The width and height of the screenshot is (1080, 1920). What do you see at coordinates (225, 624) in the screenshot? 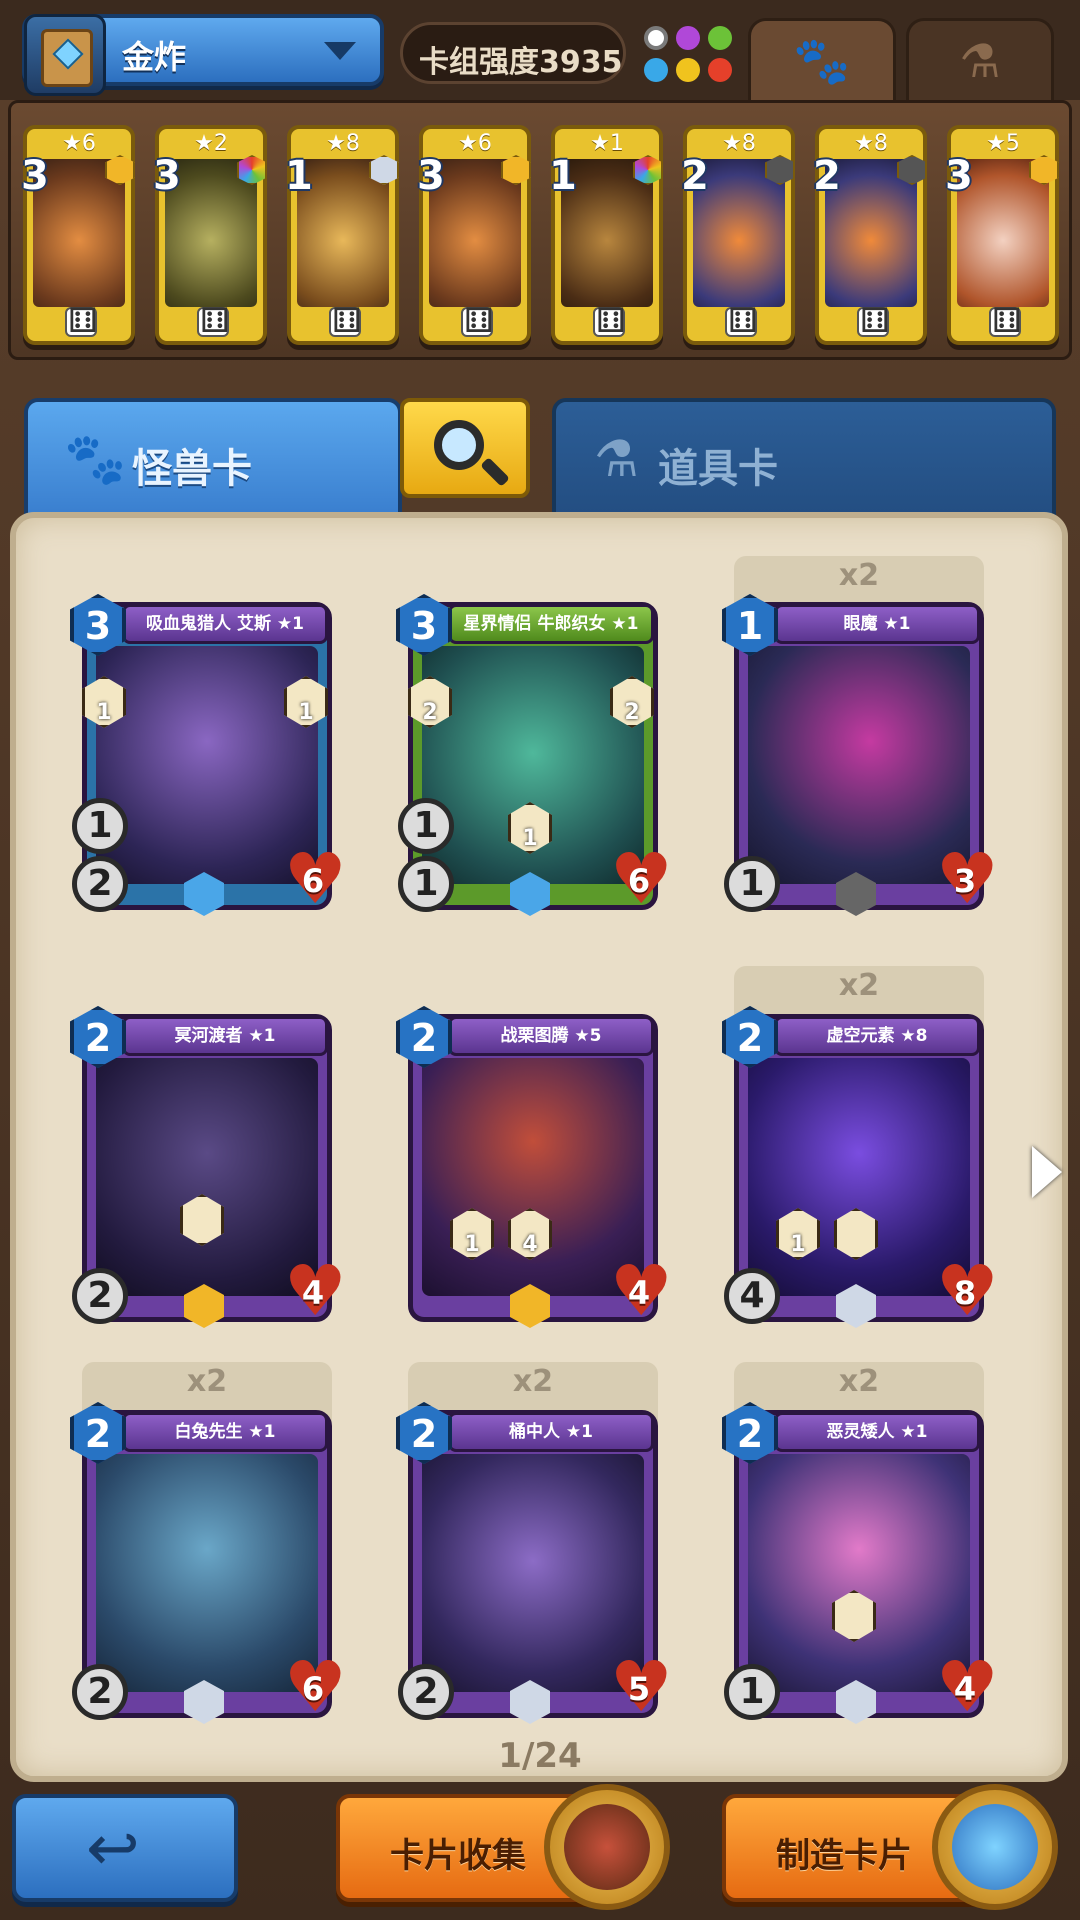
I see `card-name: 吸血鬼猎人 艾斯 ★1` at bounding box center [225, 624].